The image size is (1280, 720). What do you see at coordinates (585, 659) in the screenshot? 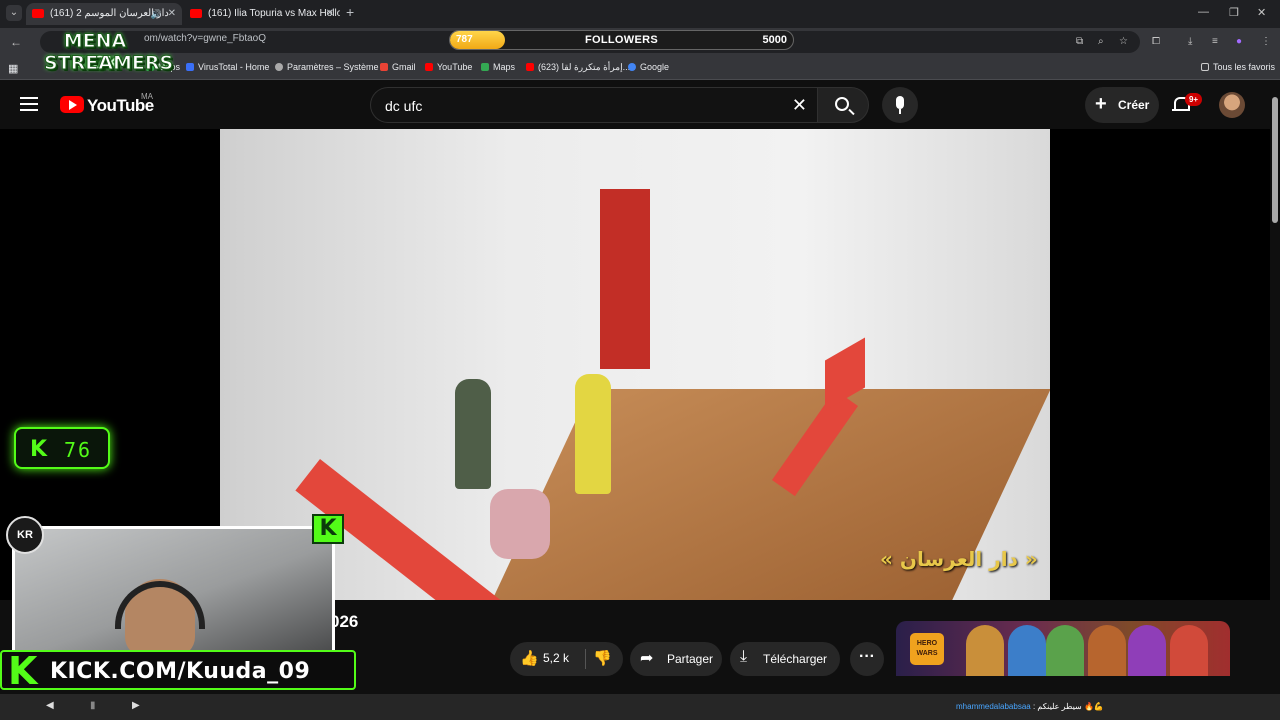
I see `like-divider` at bounding box center [585, 659].